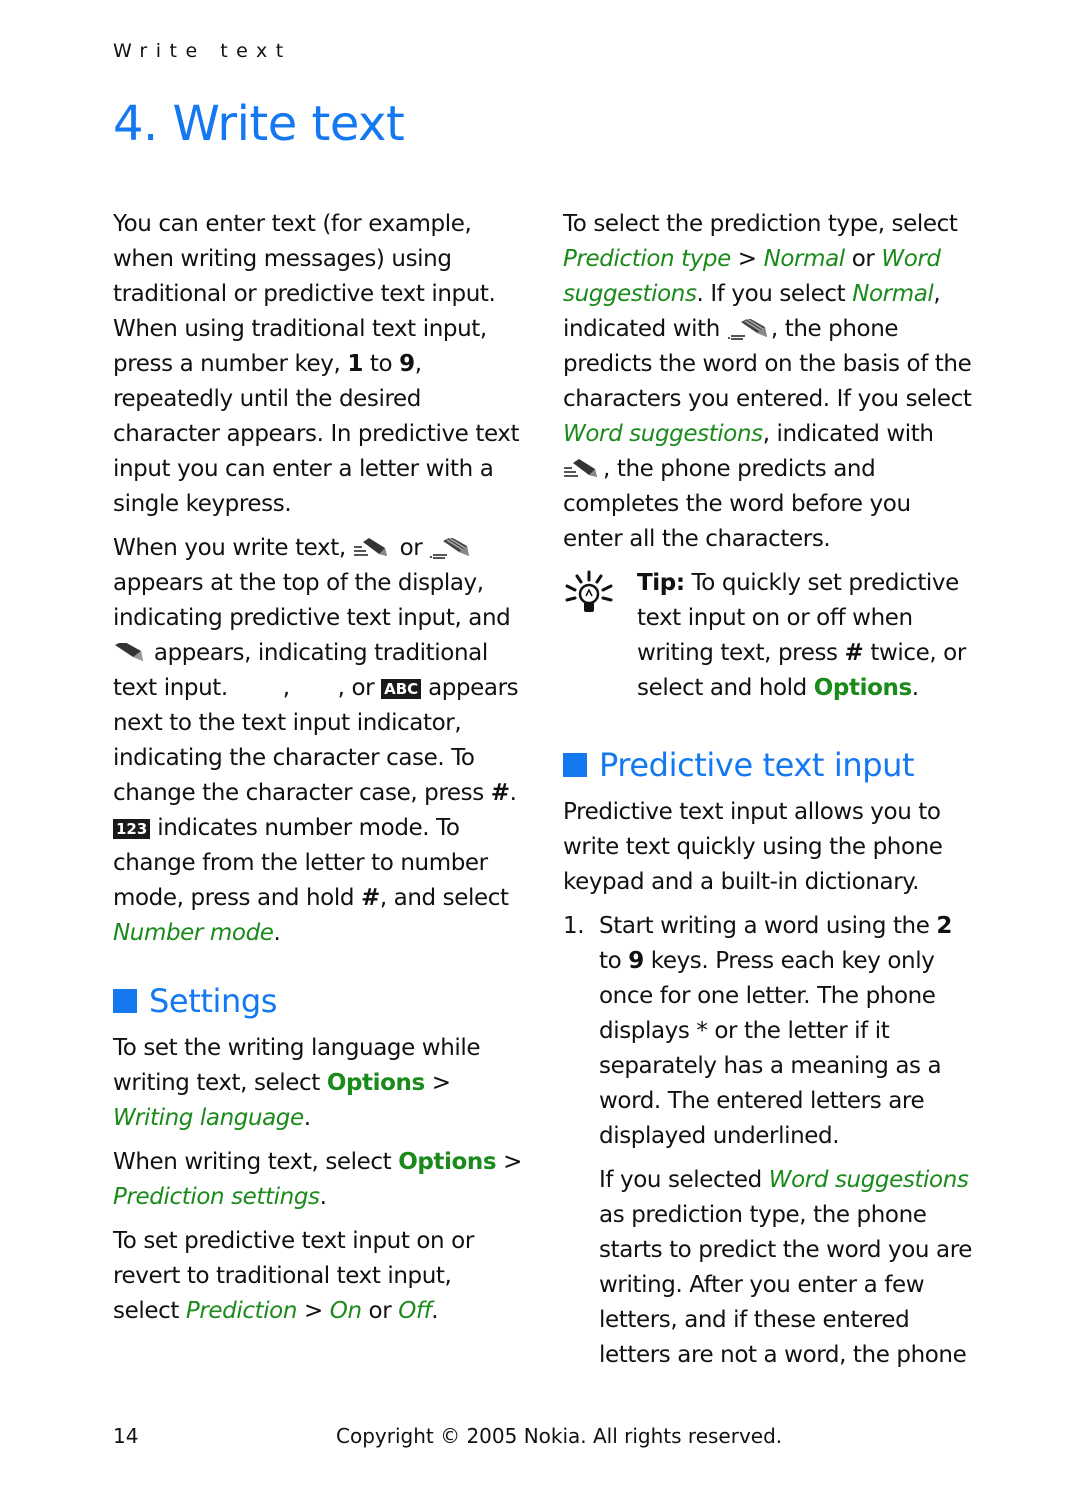 Image resolution: width=1080 pixels, height=1496 pixels. Describe the element at coordinates (130, 653) in the screenshot. I see `traditional-input-icon` at that location.